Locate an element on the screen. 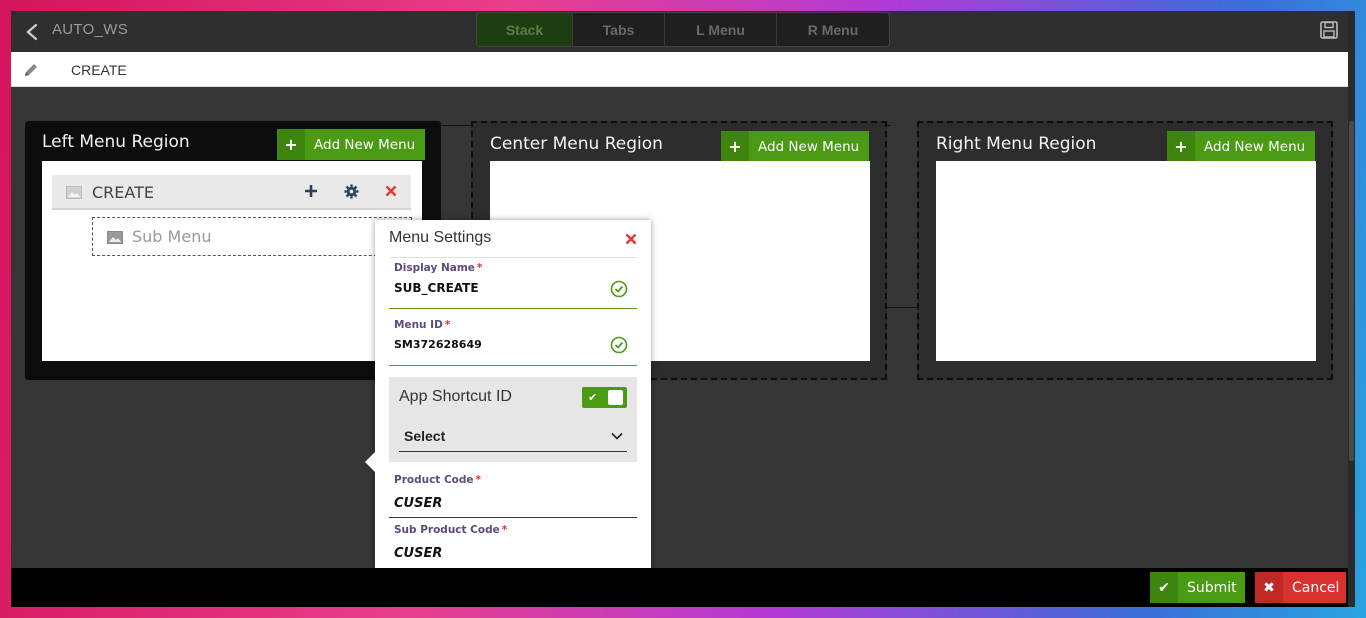  region-title: Center Menu Region is located at coordinates (576, 144).